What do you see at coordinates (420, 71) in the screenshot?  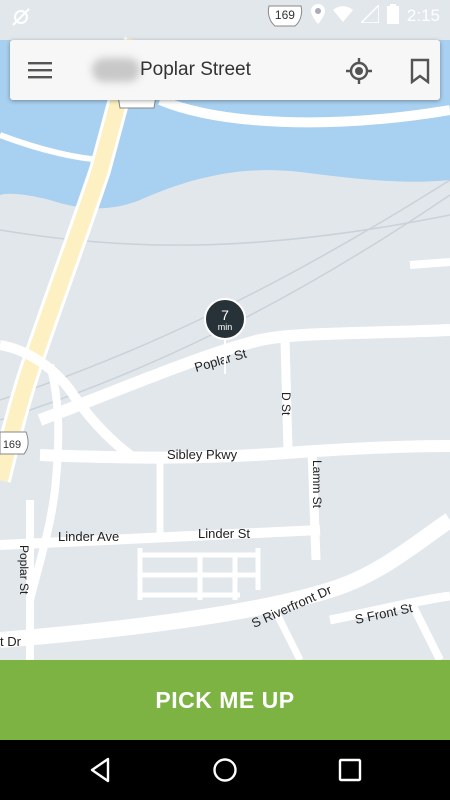 I see `bookmark-icon` at bounding box center [420, 71].